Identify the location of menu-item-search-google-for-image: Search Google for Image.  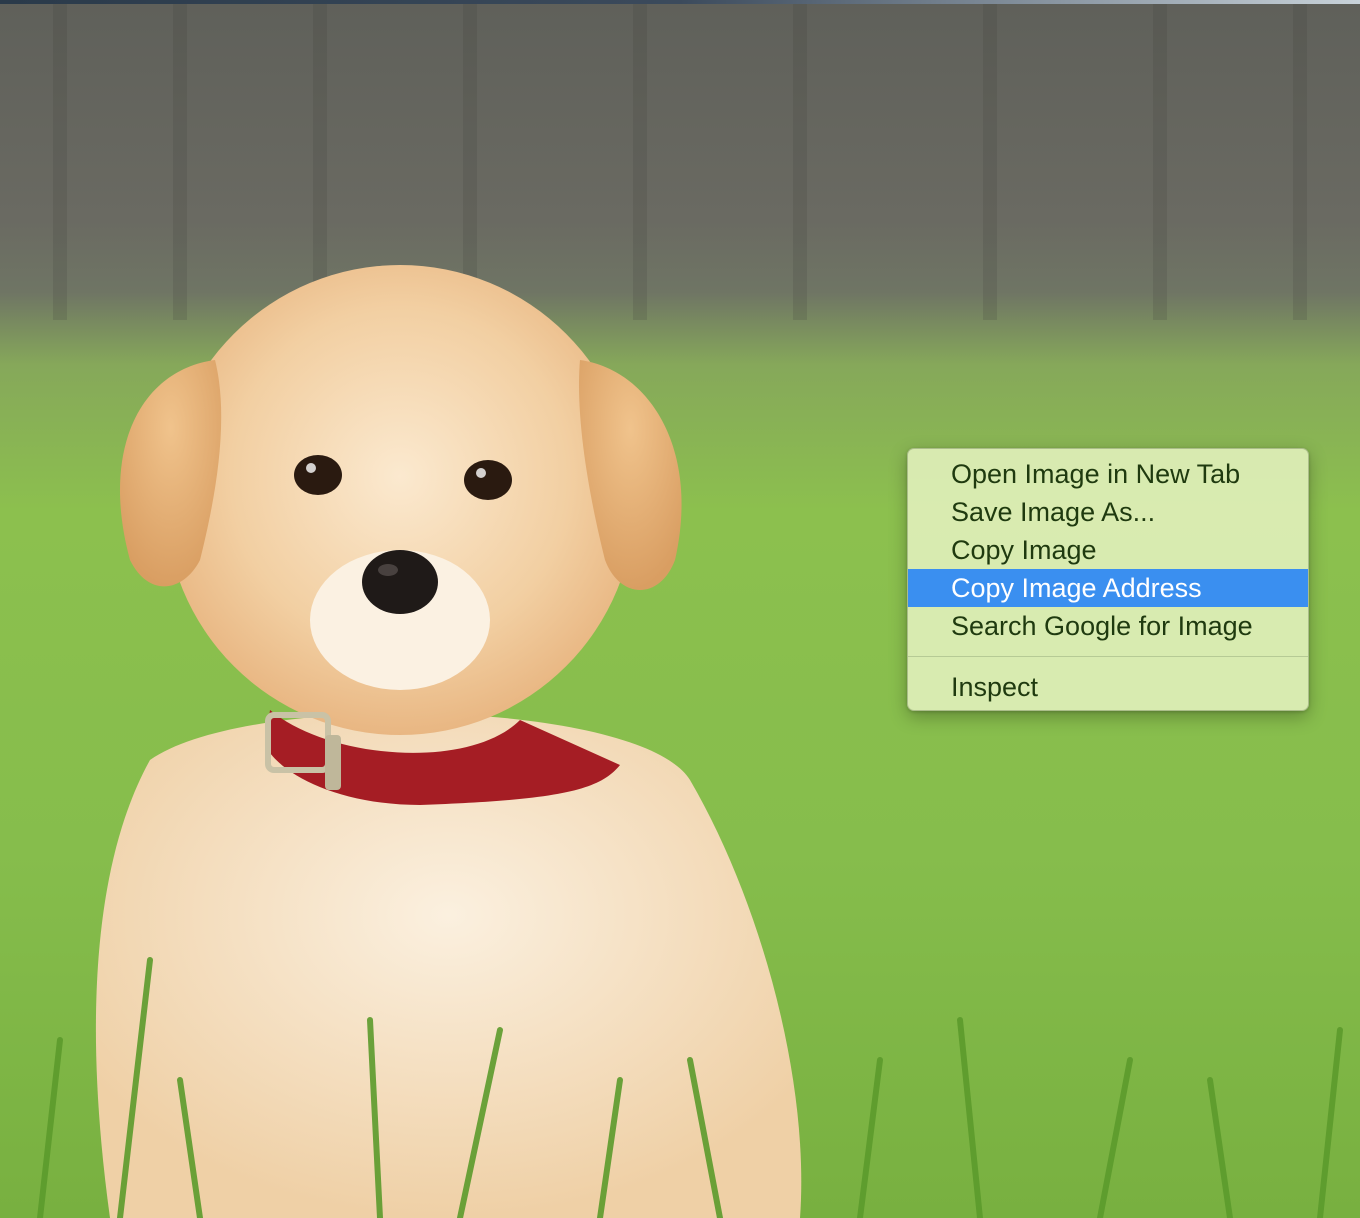
(1108, 626).